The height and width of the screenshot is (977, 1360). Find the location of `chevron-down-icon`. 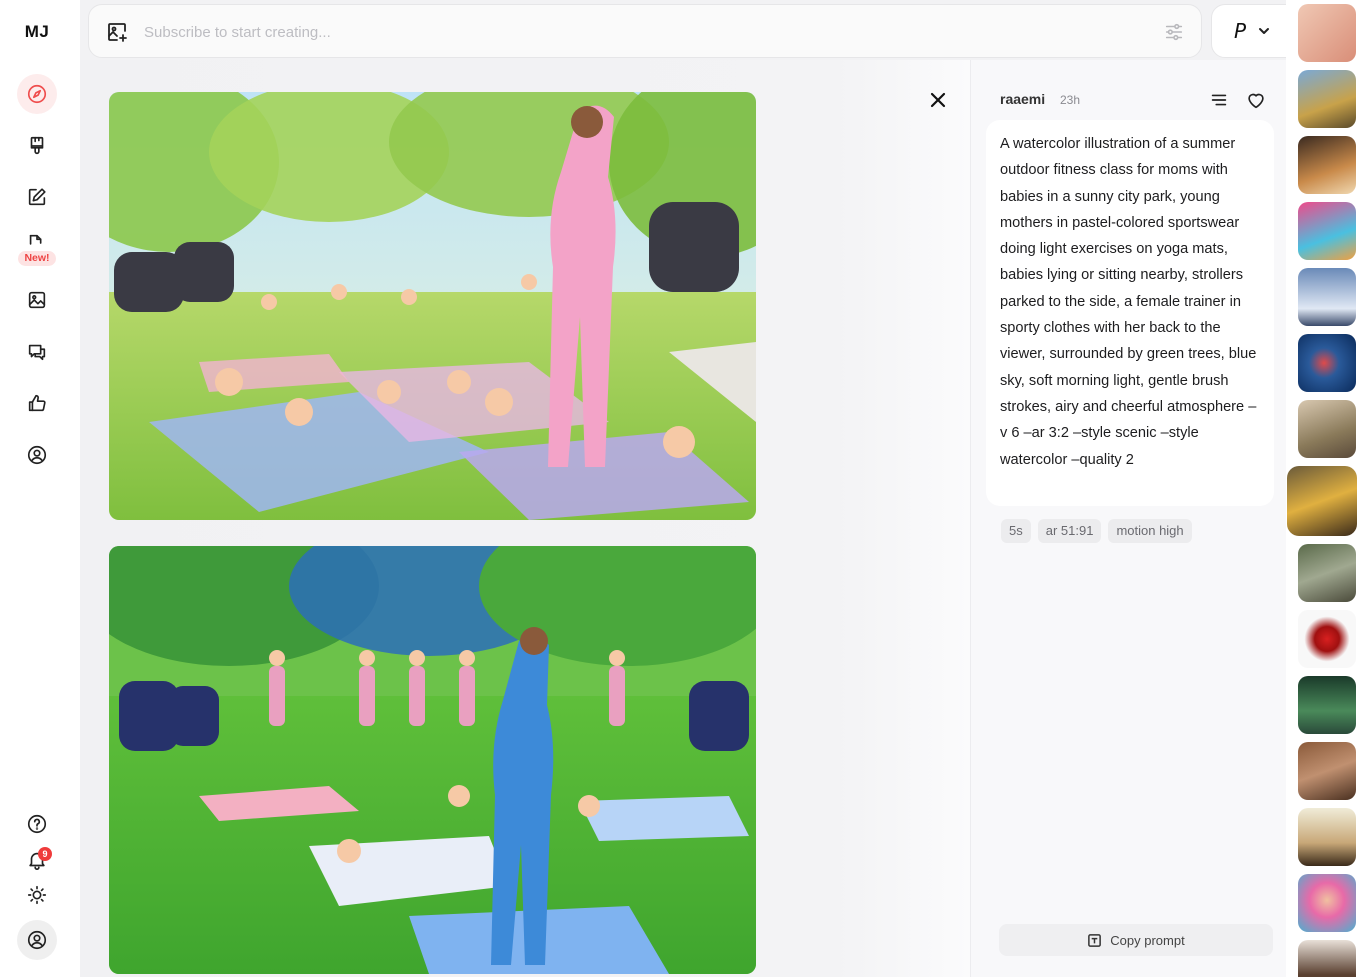

chevron-down-icon is located at coordinates (1264, 31).